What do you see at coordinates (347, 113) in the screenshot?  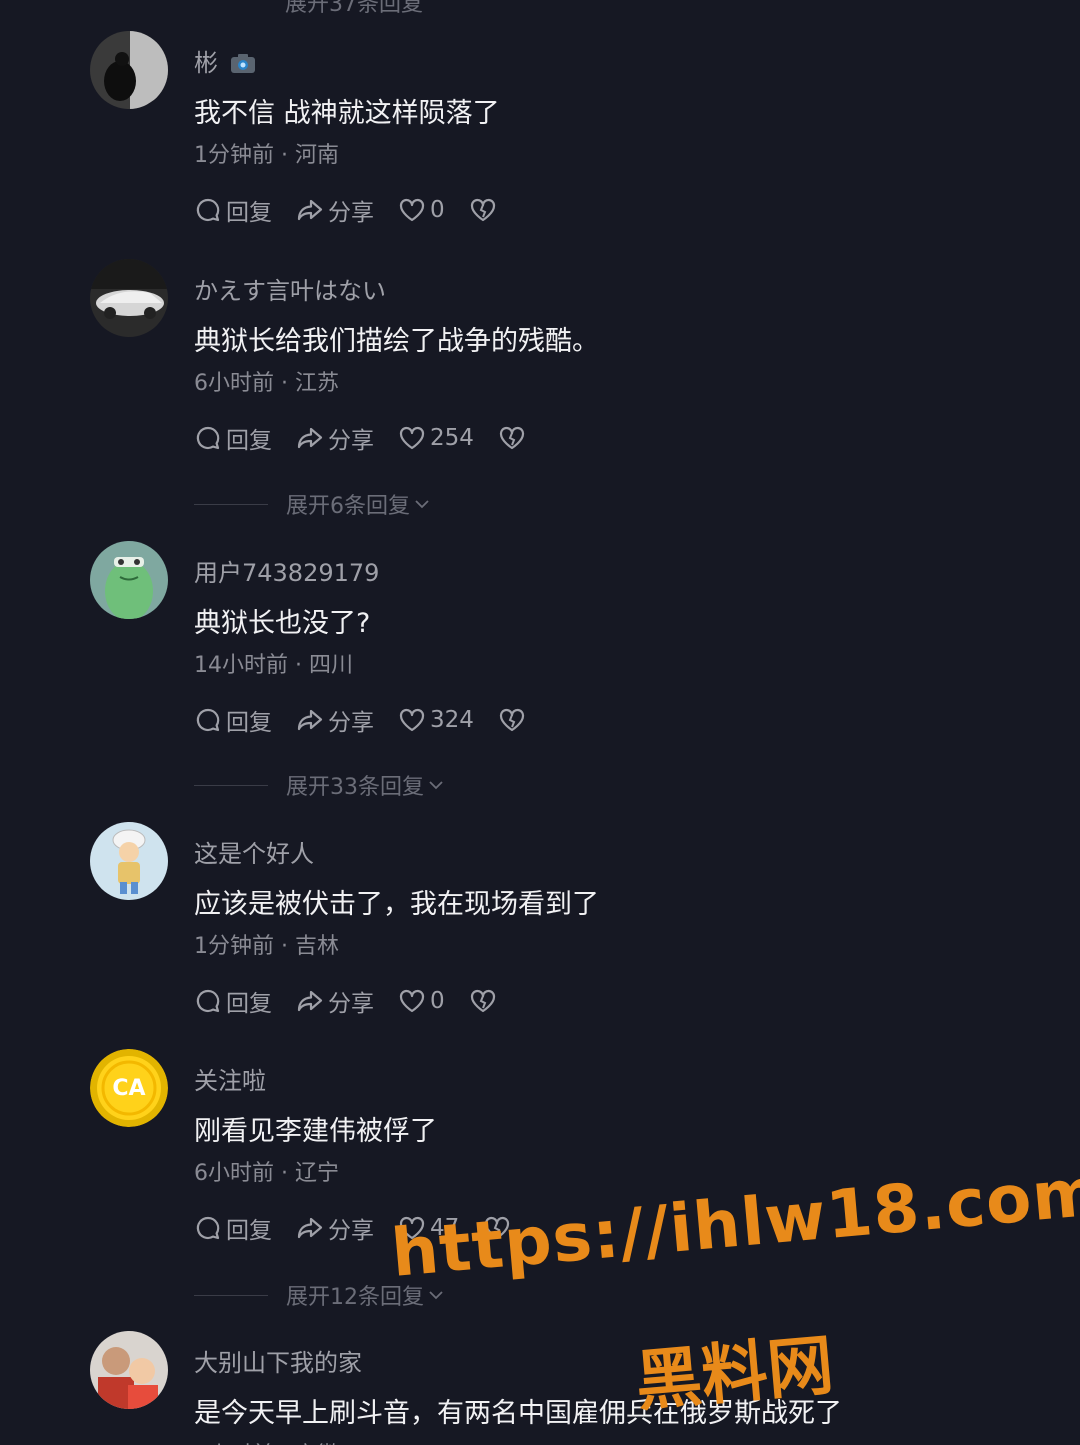 I see `comment-text: 我不信 战神就这样陨落了` at bounding box center [347, 113].